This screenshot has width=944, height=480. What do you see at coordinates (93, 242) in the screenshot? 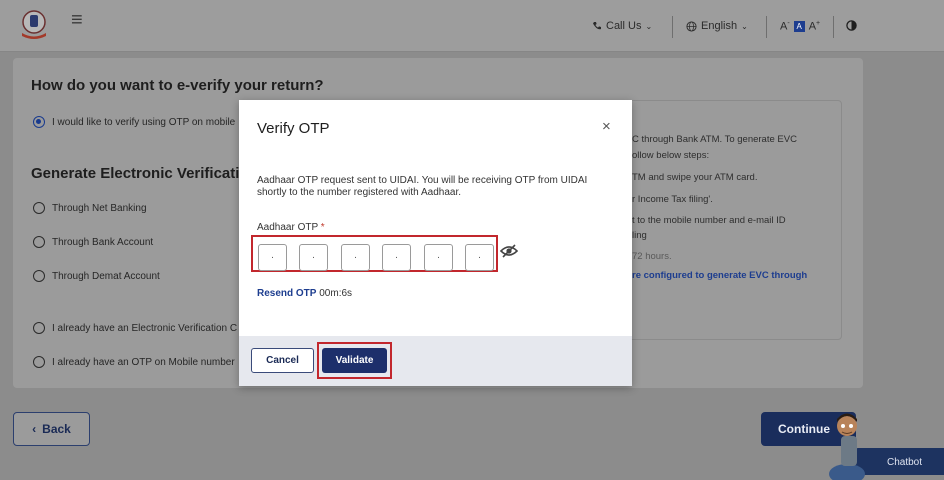
I see `option-bank-account: Through Bank Account` at bounding box center [93, 242].